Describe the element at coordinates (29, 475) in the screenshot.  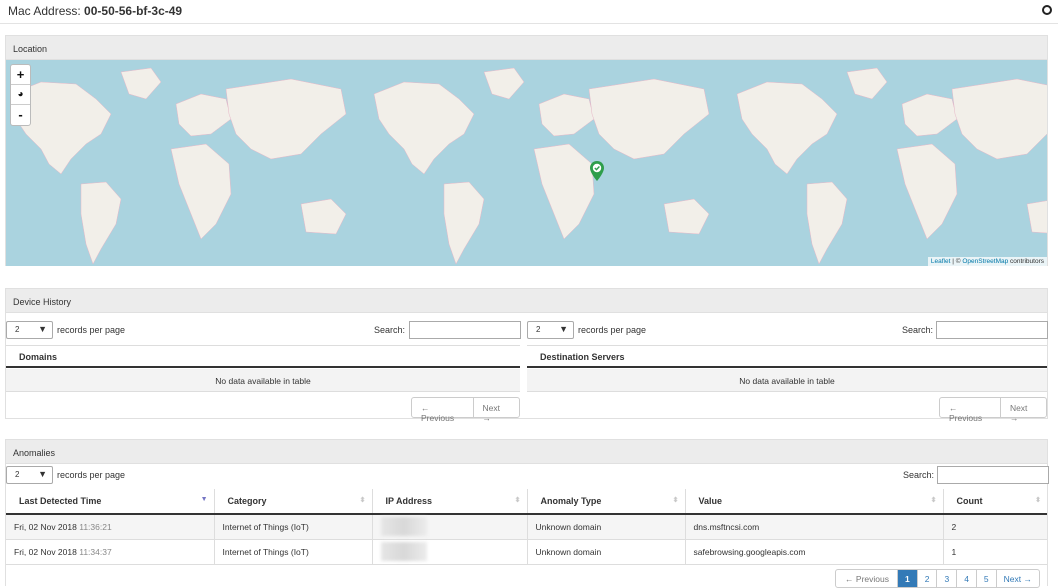
I see `anomalies-length-select: 2 ▼` at that location.